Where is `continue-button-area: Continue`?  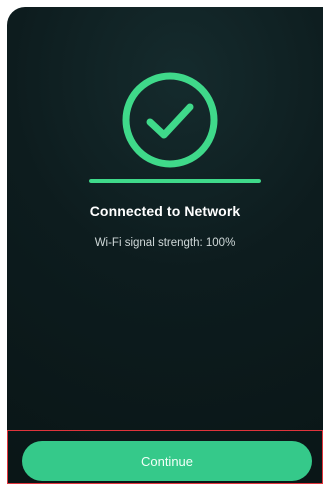
continue-button-area: Continue is located at coordinates (165, 457).